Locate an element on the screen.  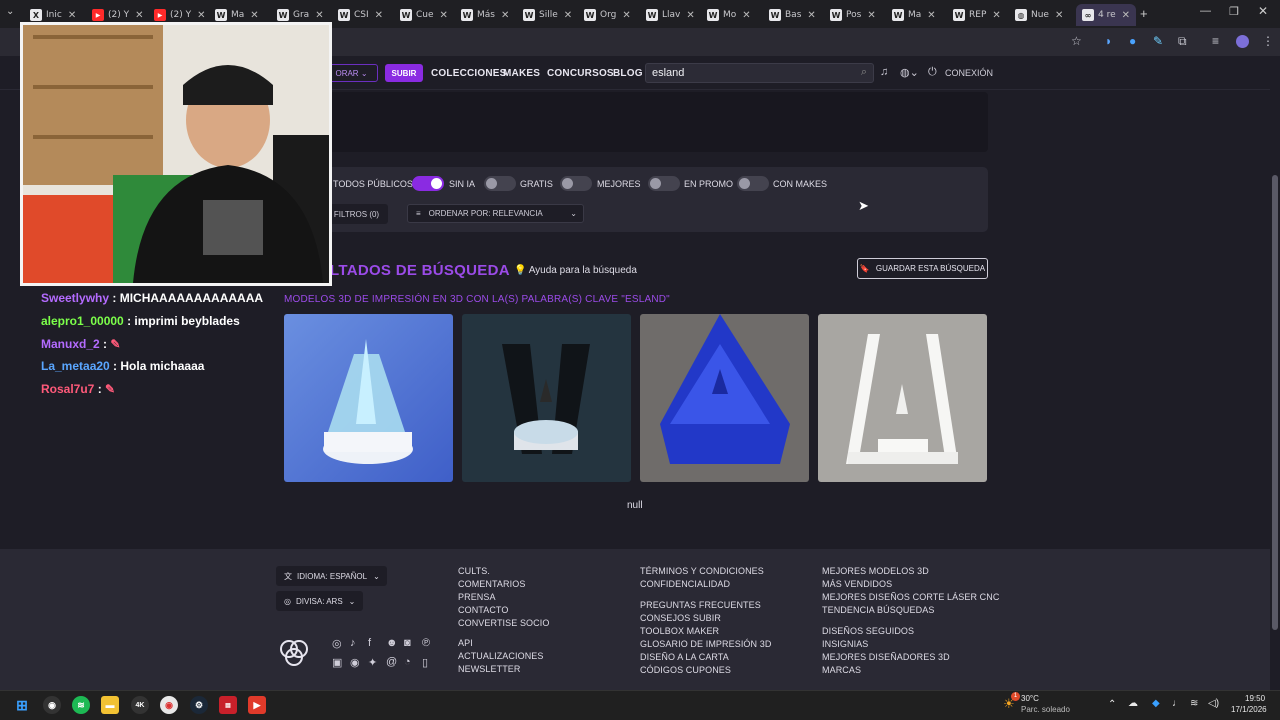
search-input is located at coordinates (752, 73).